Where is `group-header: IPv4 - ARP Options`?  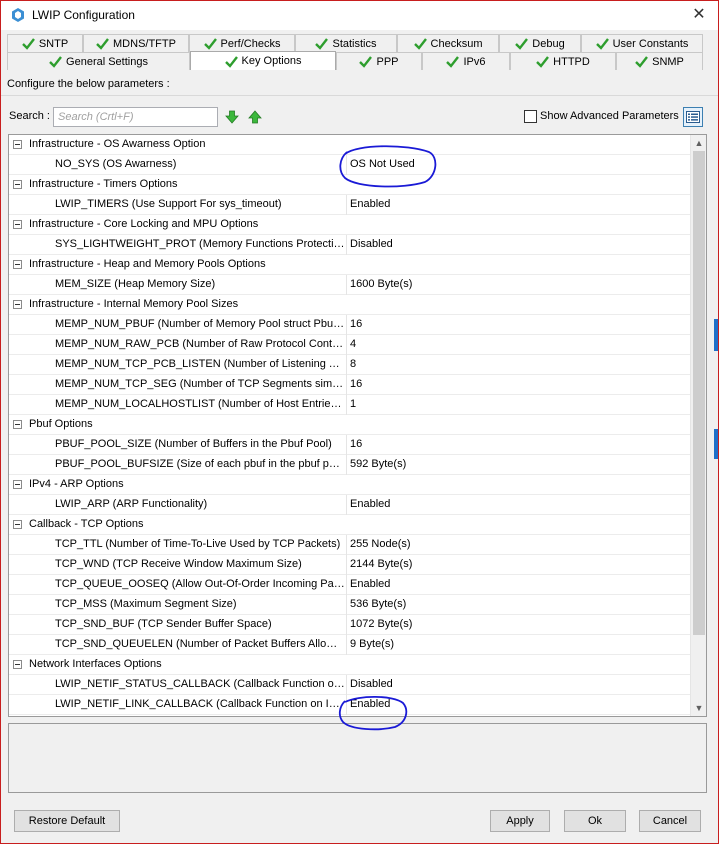
group-header: IPv4 - ARP Options is located at coordinates (350, 485).